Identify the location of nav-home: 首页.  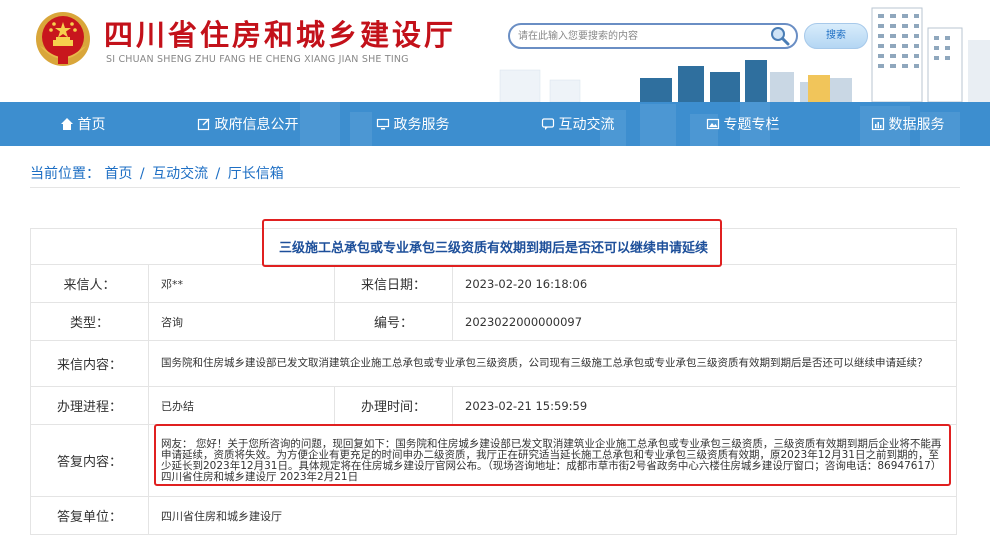
(82, 124).